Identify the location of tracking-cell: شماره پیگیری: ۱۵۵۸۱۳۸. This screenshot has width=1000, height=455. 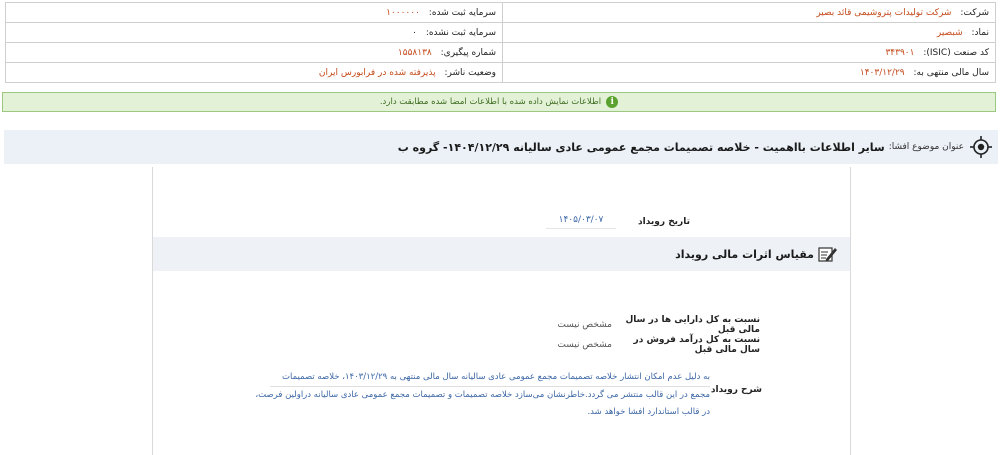
(254, 52).